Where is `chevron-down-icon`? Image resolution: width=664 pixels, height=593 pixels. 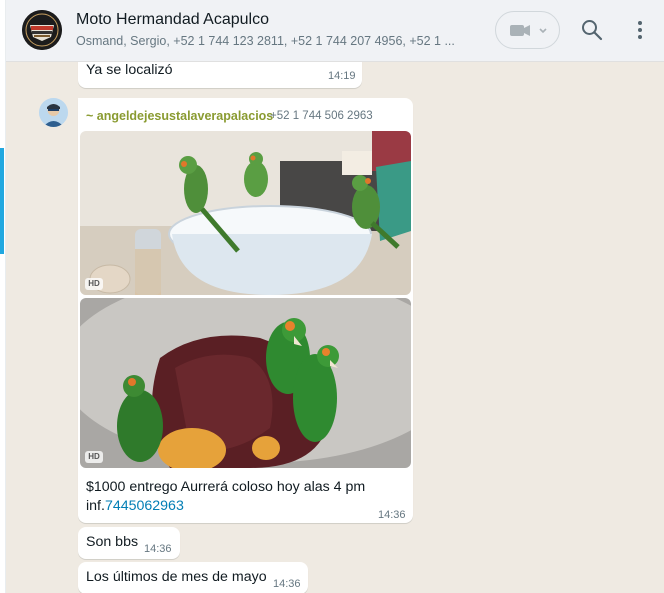 chevron-down-icon is located at coordinates (543, 31).